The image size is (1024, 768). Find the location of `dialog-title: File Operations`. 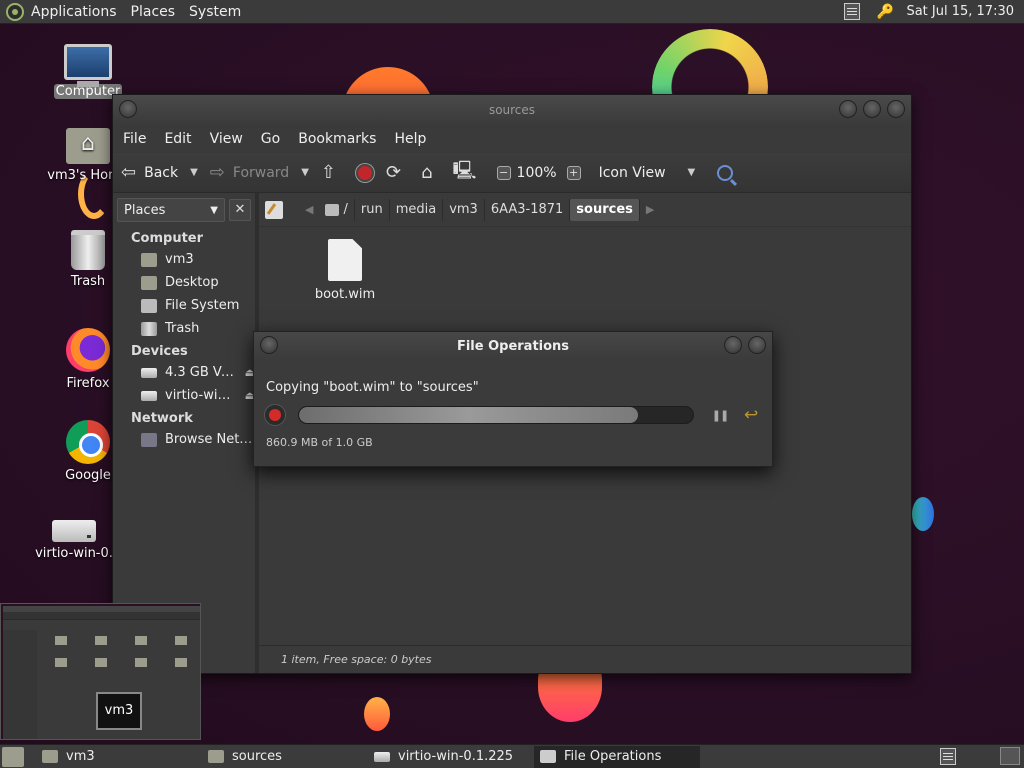

dialog-title: File Operations is located at coordinates (513, 346).